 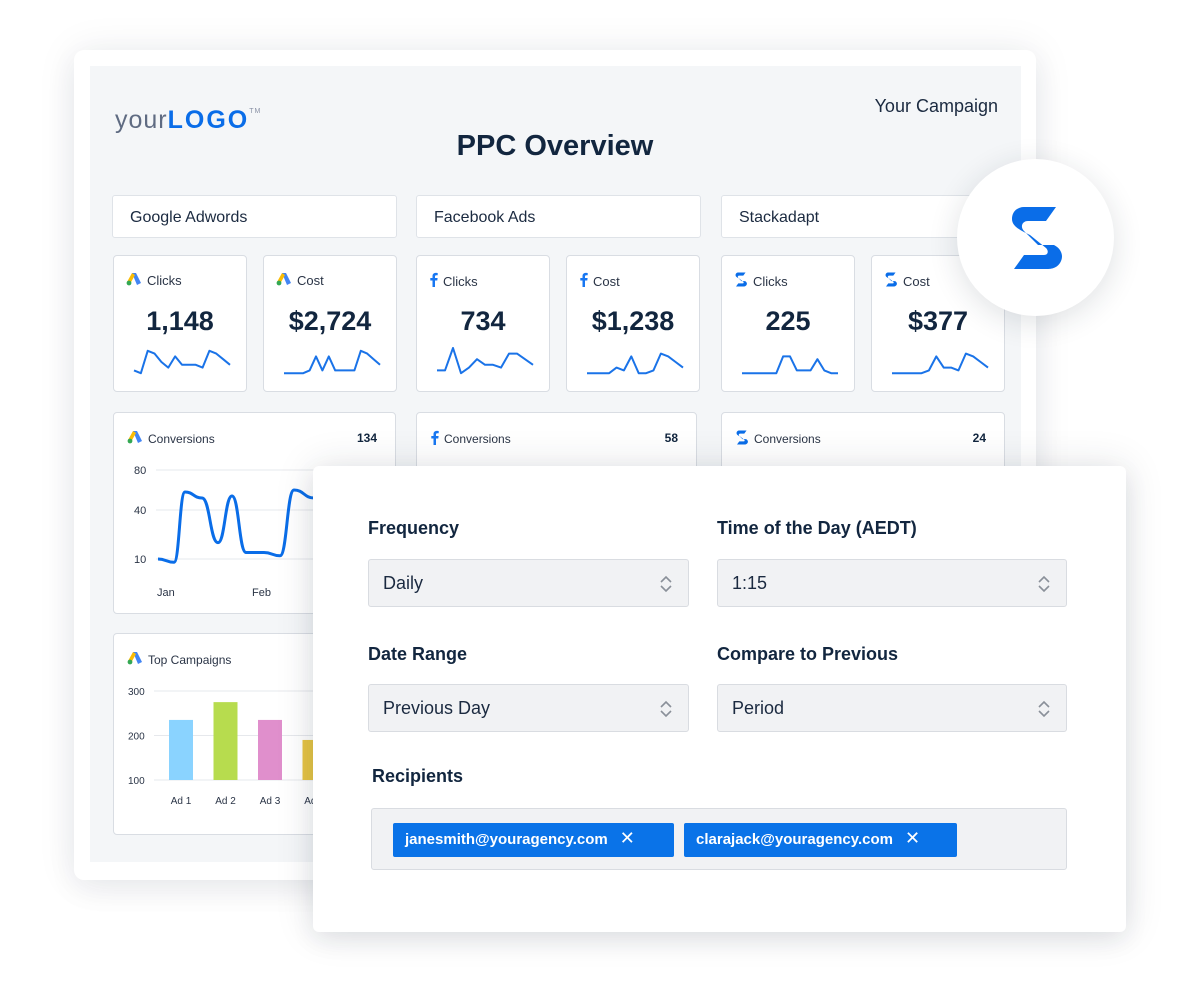 I want to click on compare-value: Period, so click(x=758, y=708).